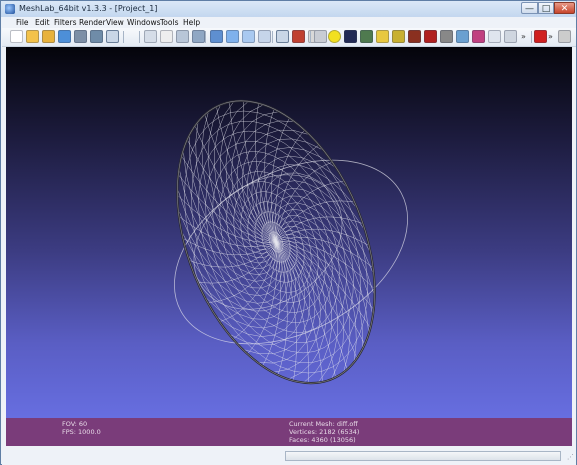 This screenshot has height=465, width=577. Describe the element at coordinates (112, 36) in the screenshot. I see `layer-dialog-icon` at that location.